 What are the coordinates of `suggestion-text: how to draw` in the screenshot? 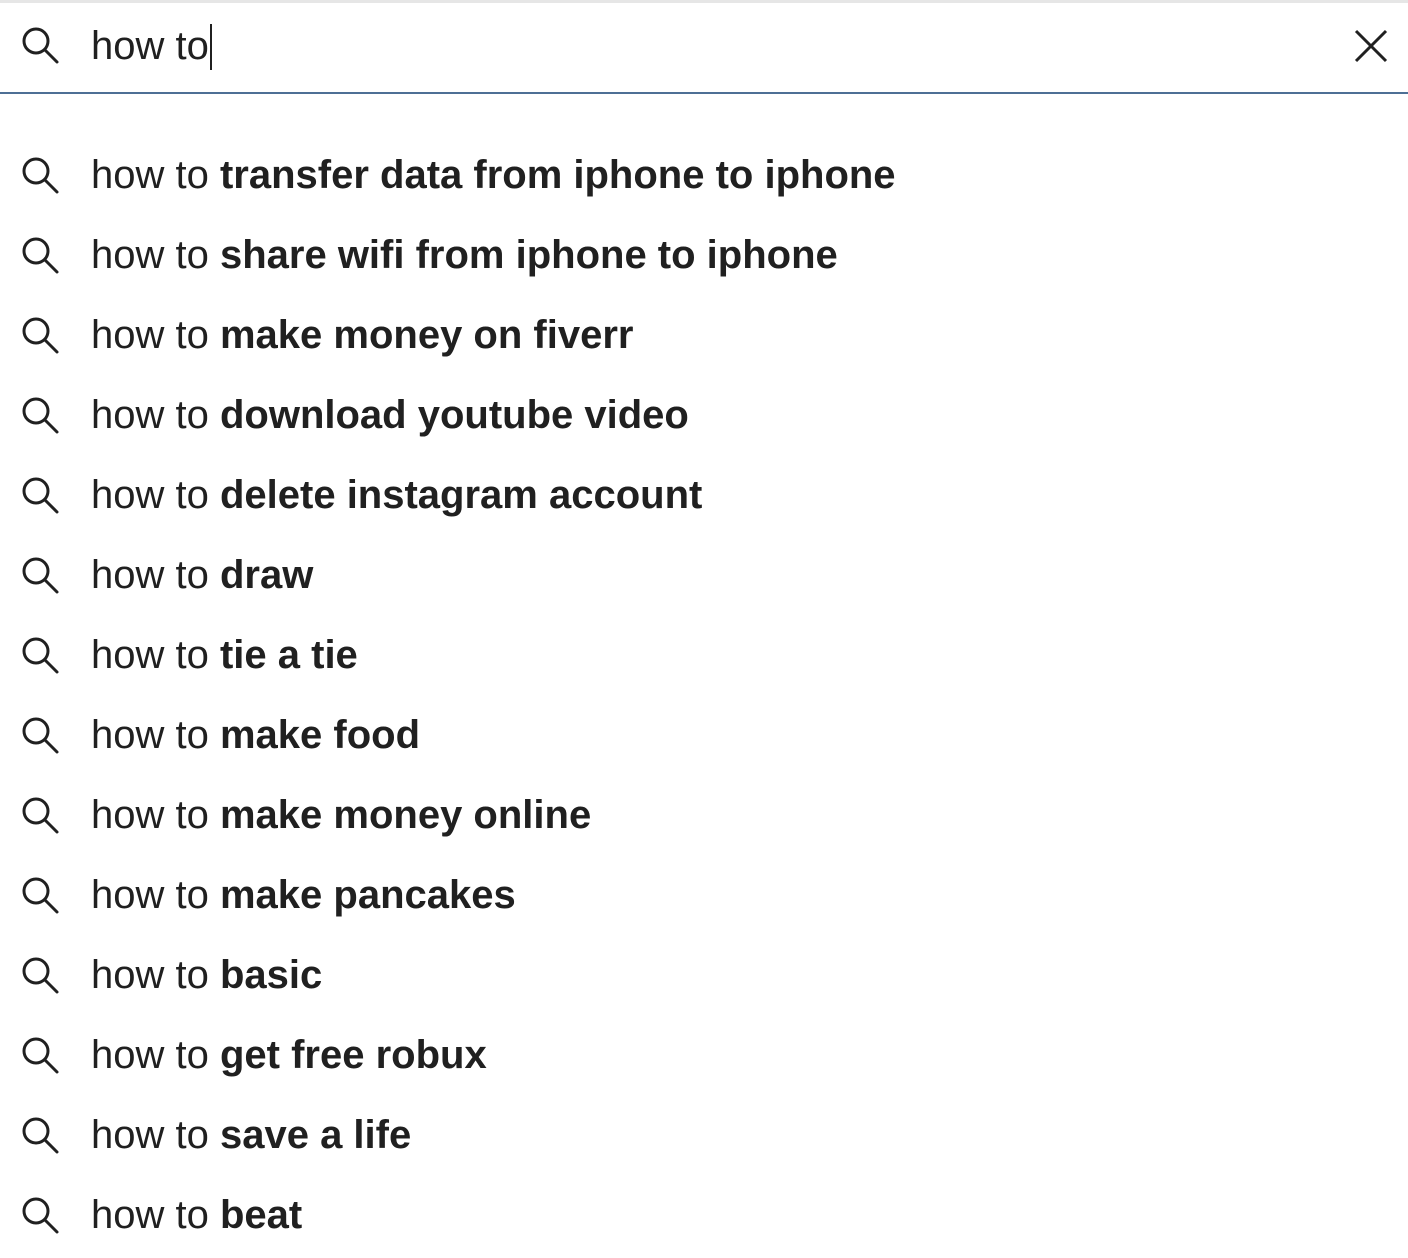 It's located at (202, 575).